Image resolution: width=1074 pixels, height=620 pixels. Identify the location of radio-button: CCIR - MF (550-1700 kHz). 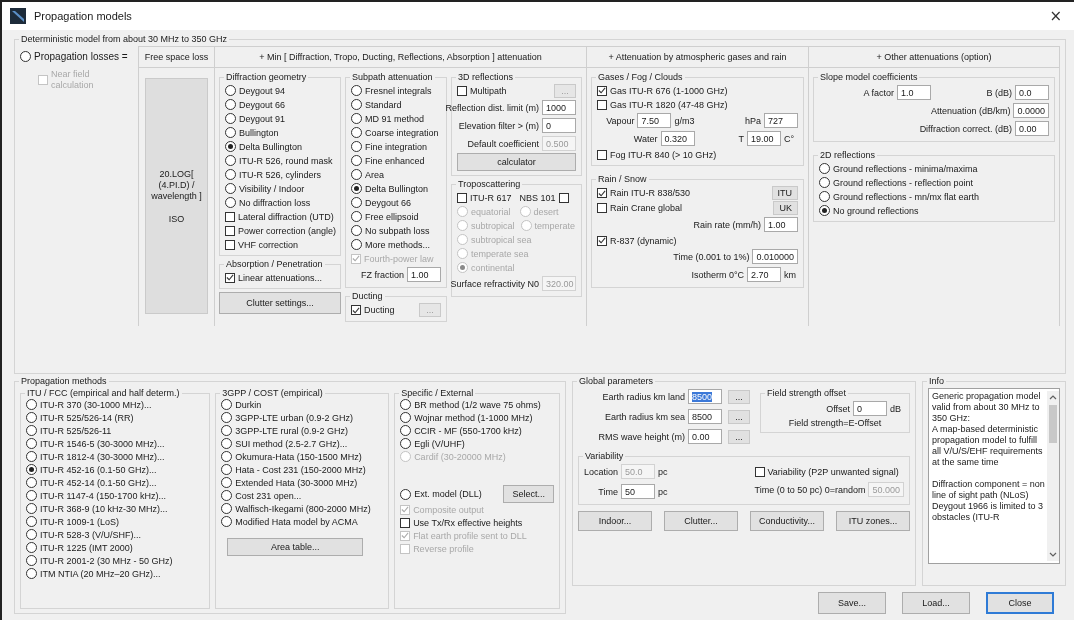
(477, 430).